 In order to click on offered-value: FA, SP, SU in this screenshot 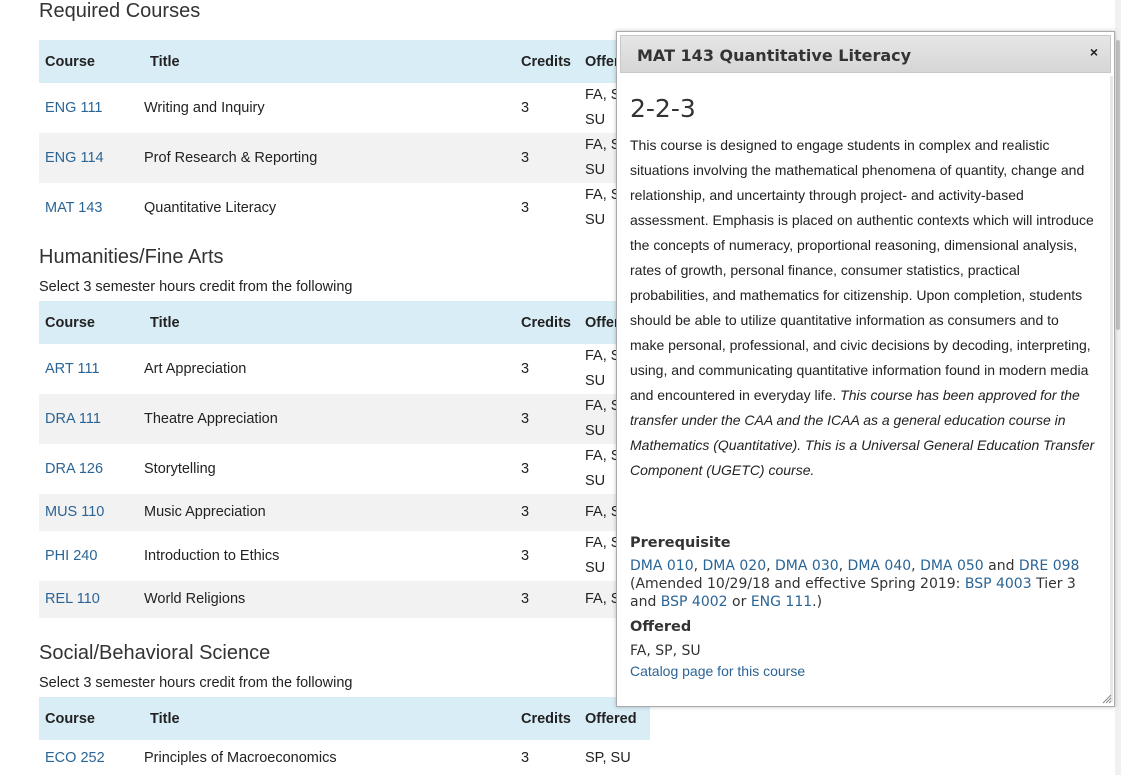, I will do `click(665, 651)`.